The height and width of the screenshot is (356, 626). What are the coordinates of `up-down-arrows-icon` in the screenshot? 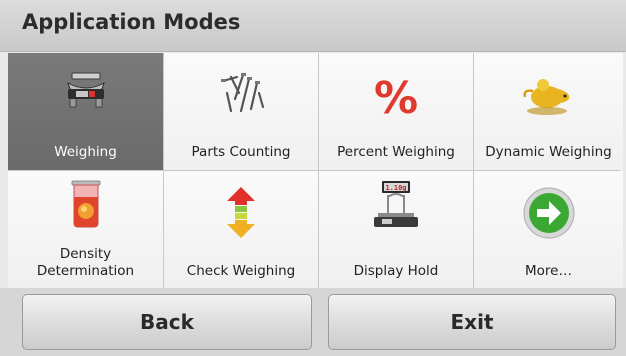 It's located at (241, 212).